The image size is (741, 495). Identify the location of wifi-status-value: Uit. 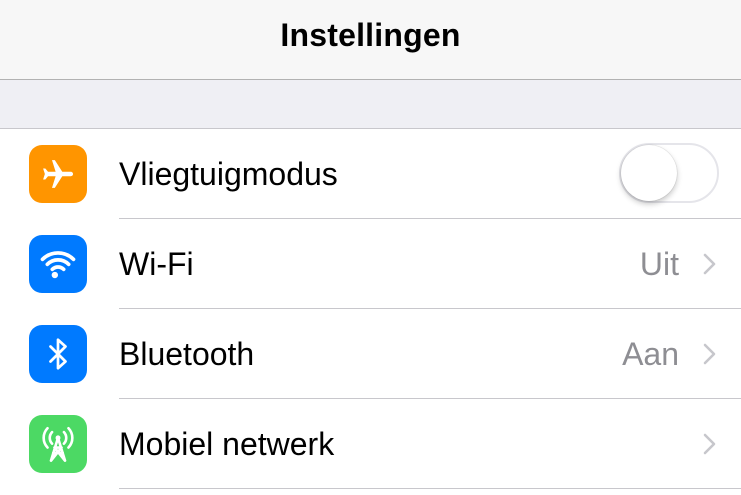
(659, 264).